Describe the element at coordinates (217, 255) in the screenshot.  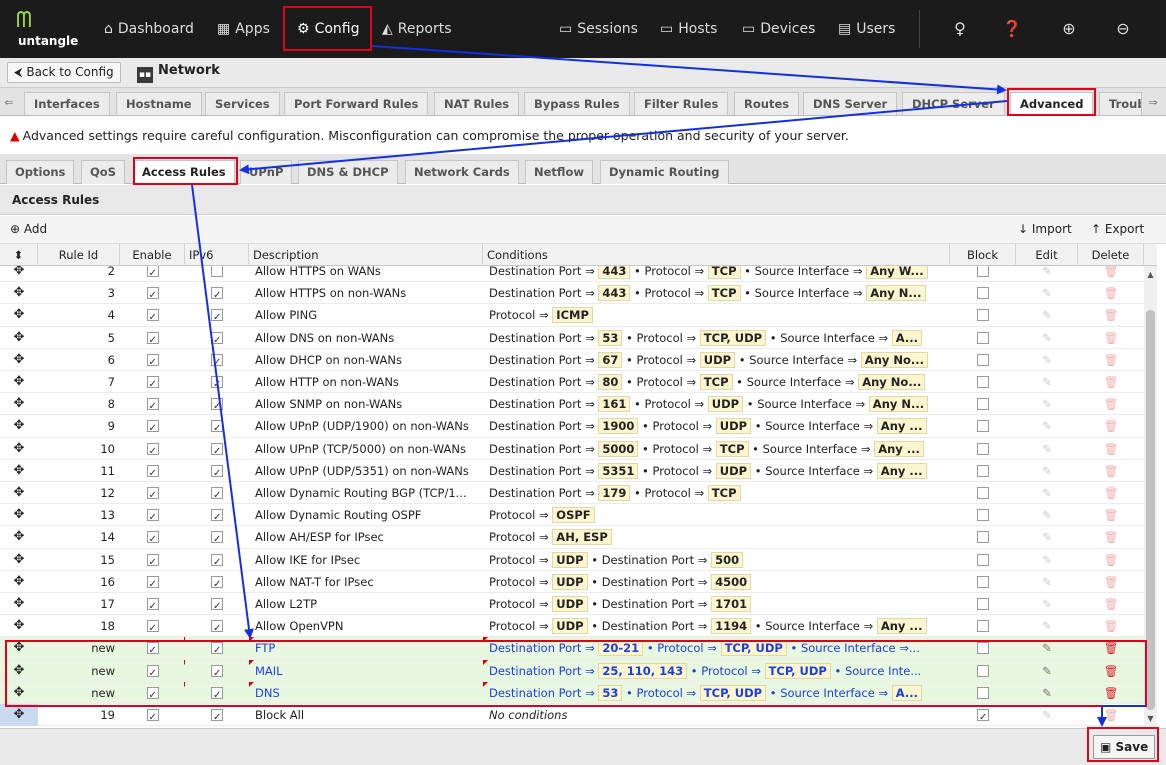
I see `col-ipv6: IPv6` at that location.